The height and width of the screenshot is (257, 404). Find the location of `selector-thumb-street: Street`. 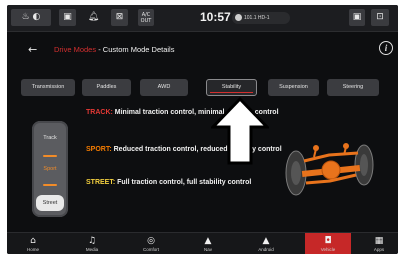

selector-thumb-street: Street is located at coordinates (50, 203).